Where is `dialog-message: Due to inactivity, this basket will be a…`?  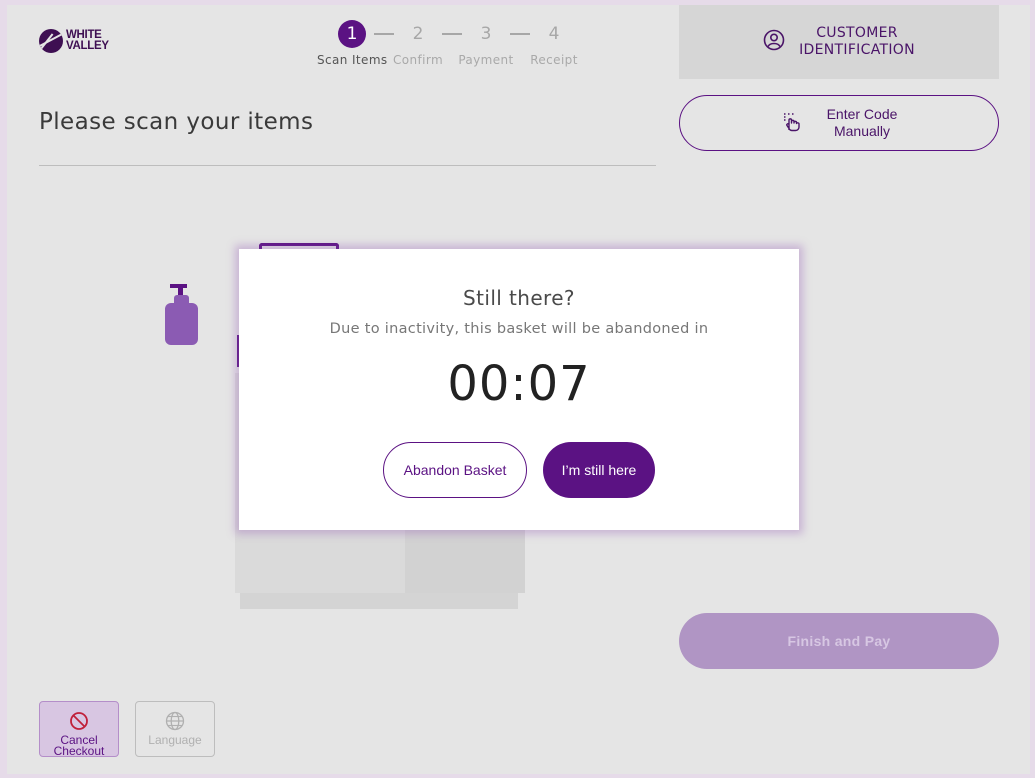 dialog-message: Due to inactivity, this basket will be a… is located at coordinates (519, 329).